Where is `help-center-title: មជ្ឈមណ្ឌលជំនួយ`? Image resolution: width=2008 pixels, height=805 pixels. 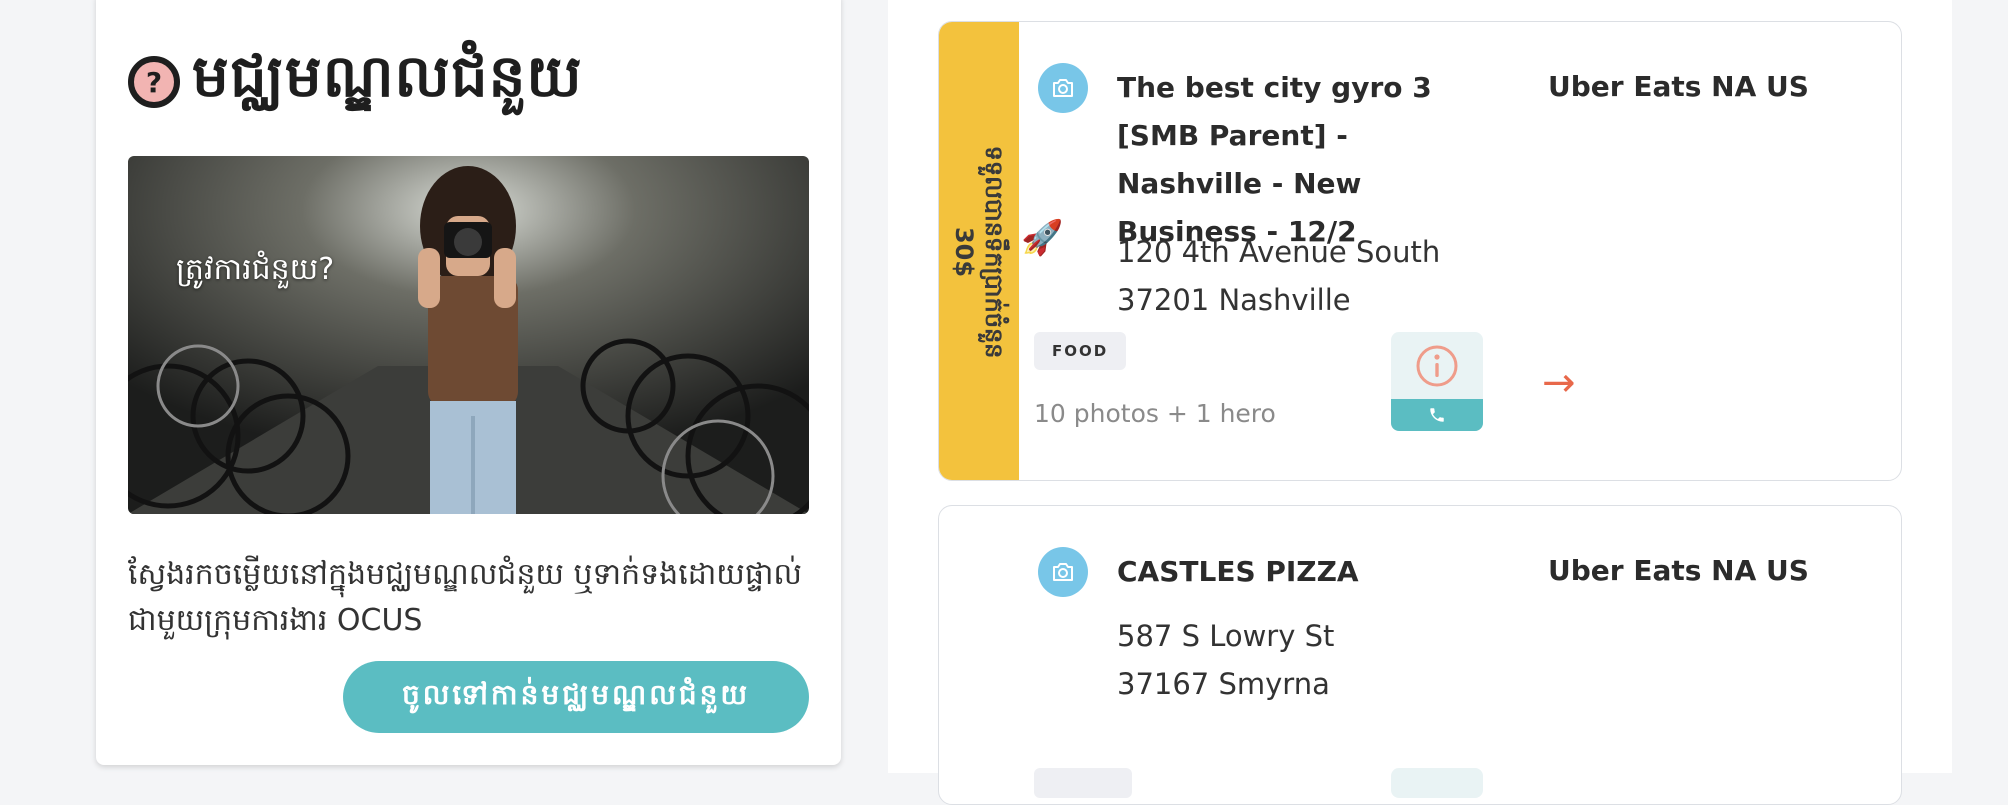
help-center-title: មជ្ឈមណ្ឌលជំនួយ is located at coordinates (387, 75).